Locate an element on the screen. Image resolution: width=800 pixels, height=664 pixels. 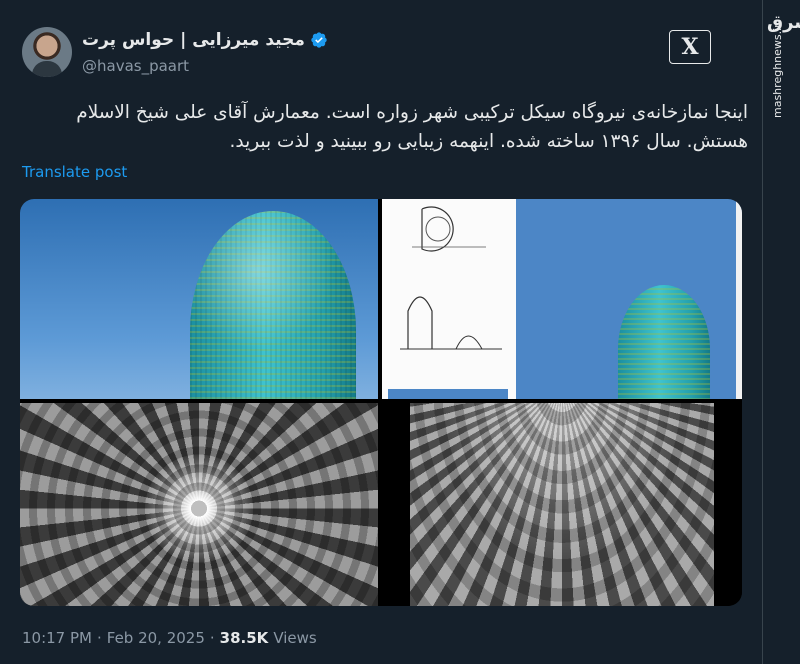
ceiling-pattern-image is located at coordinates (562, 504).